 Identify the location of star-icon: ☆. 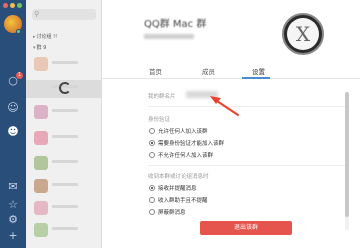
(13, 205).